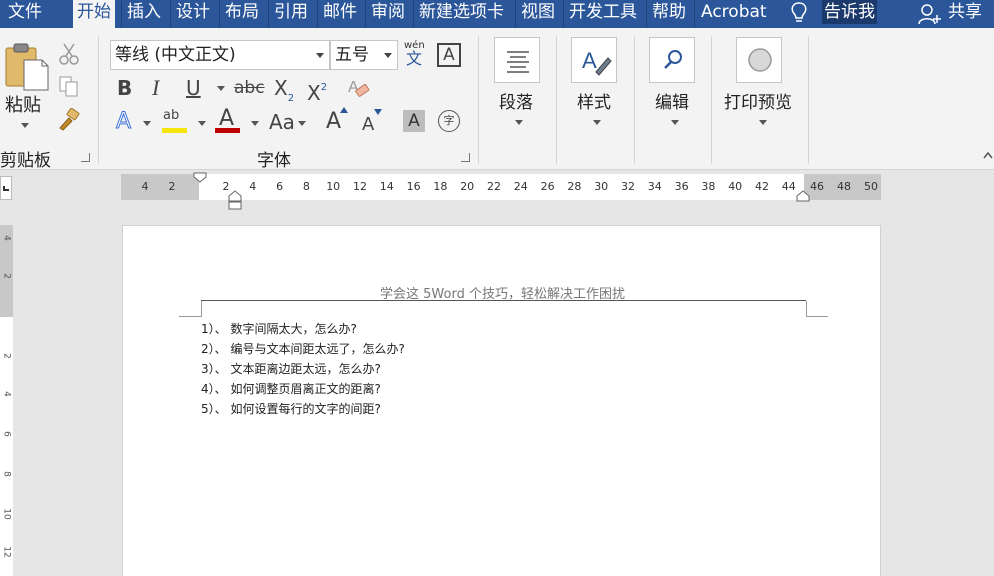 Image resolution: width=994 pixels, height=576 pixels. I want to click on underline-dropdown-arrow, so click(221, 88).